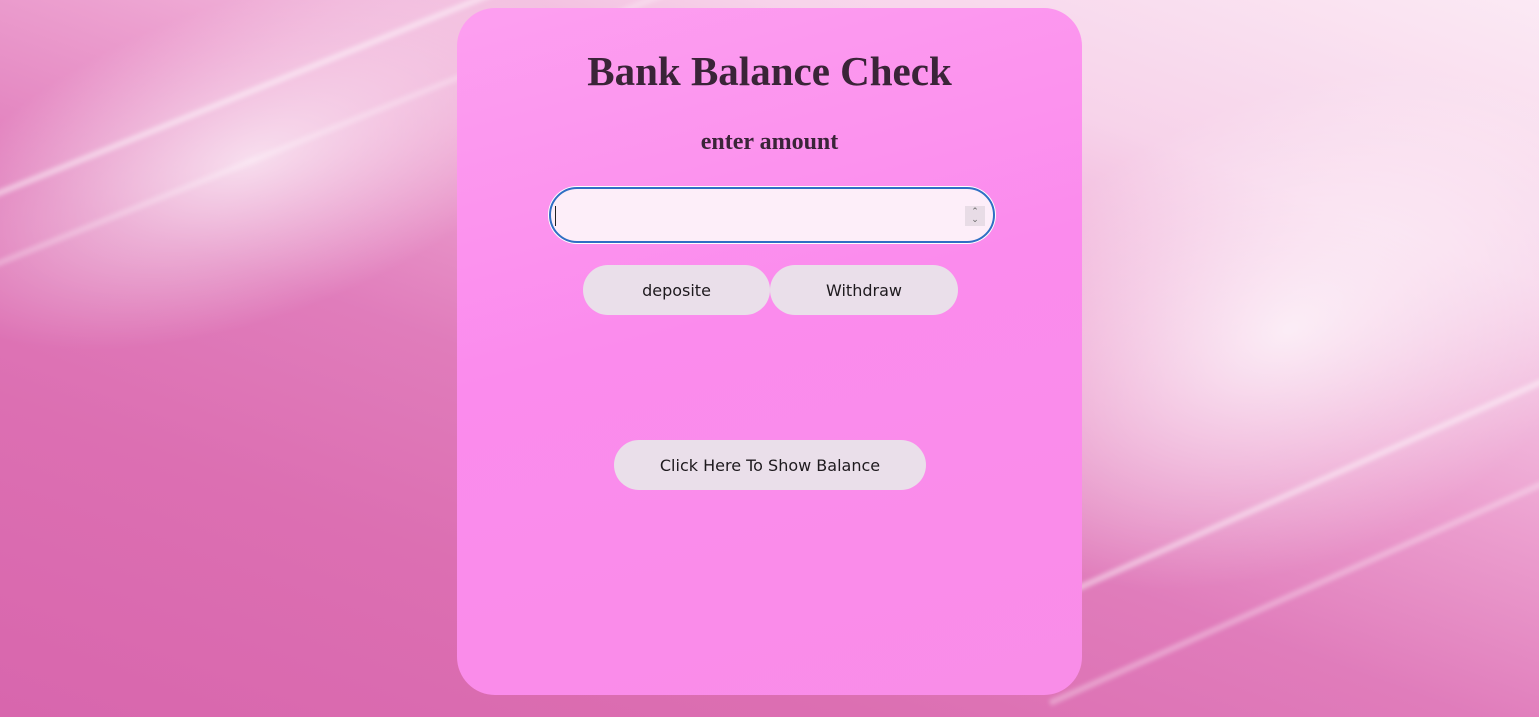  Describe the element at coordinates (864, 290) in the screenshot. I see `withdraw-button: Withdraw` at that location.